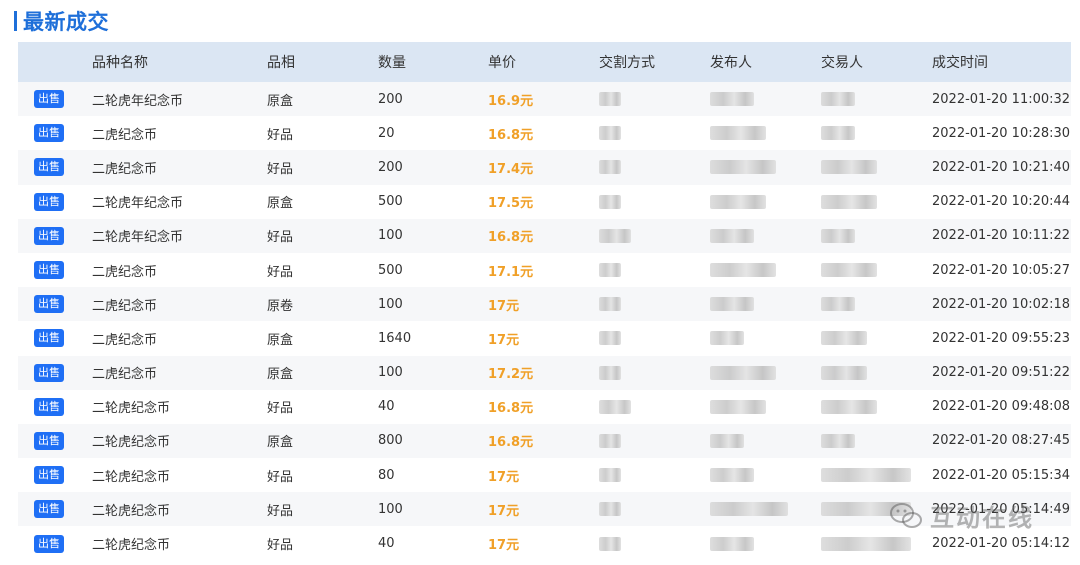 Image resolution: width=1080 pixels, height=565 pixels. Describe the element at coordinates (1001, 133) in the screenshot. I see `time-cell: 2022-01-20 10:28:30` at that location.